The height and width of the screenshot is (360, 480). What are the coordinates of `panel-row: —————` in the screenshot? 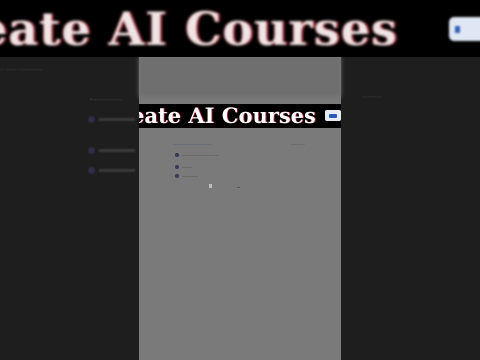 It's located at (186, 176).